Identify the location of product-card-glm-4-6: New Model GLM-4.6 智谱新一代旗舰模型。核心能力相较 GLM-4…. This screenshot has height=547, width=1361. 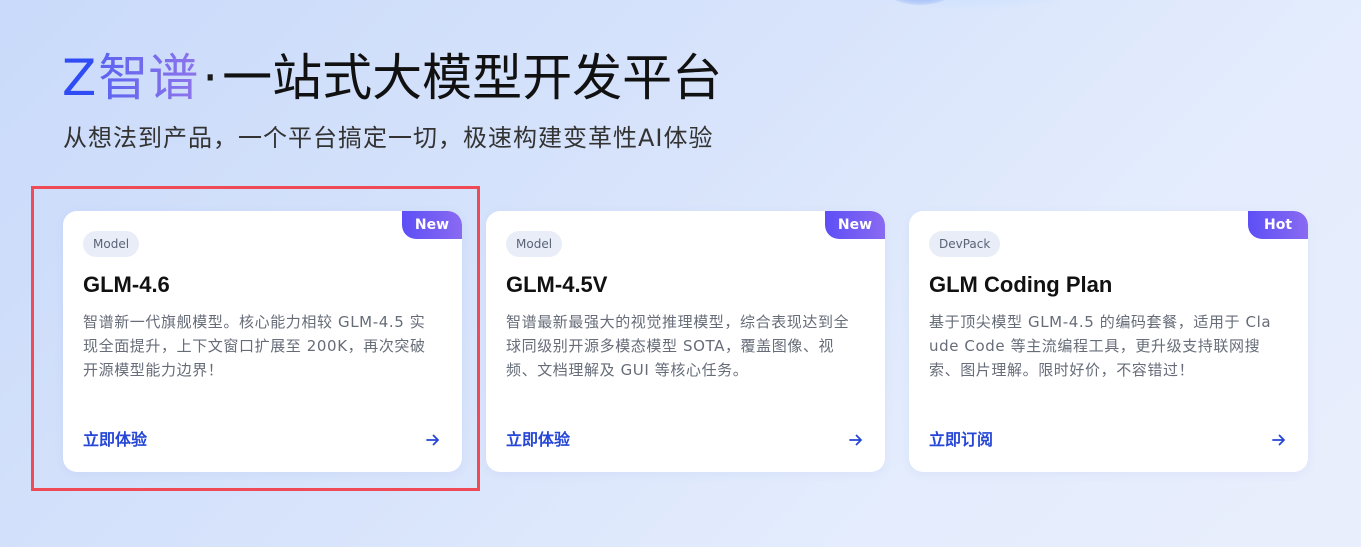
(262, 341).